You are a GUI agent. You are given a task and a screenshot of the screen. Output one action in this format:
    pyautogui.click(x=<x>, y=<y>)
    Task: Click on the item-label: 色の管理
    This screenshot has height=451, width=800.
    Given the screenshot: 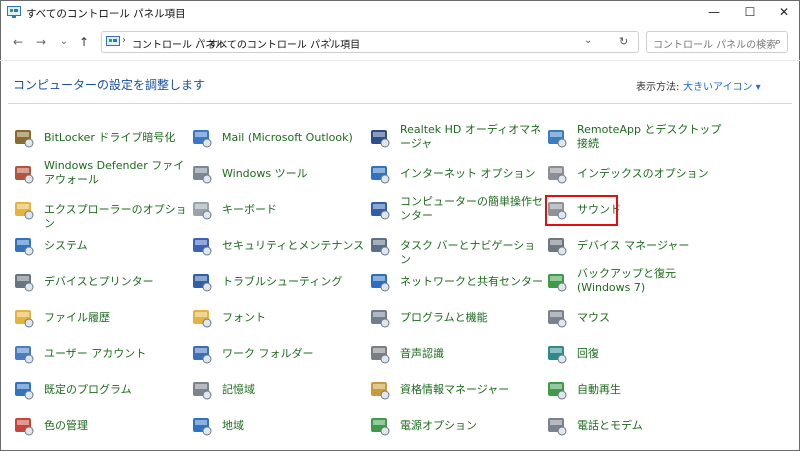 What is the action you would take?
    pyautogui.click(x=66, y=425)
    